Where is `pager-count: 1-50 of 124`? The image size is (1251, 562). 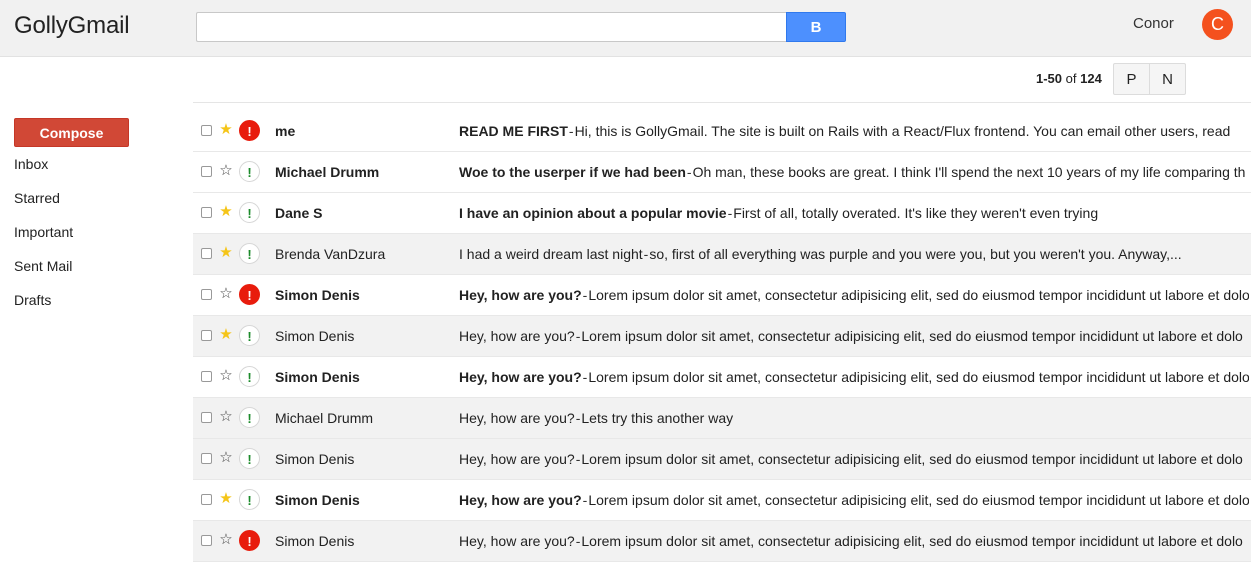 pager-count: 1-50 of 124 is located at coordinates (1069, 78).